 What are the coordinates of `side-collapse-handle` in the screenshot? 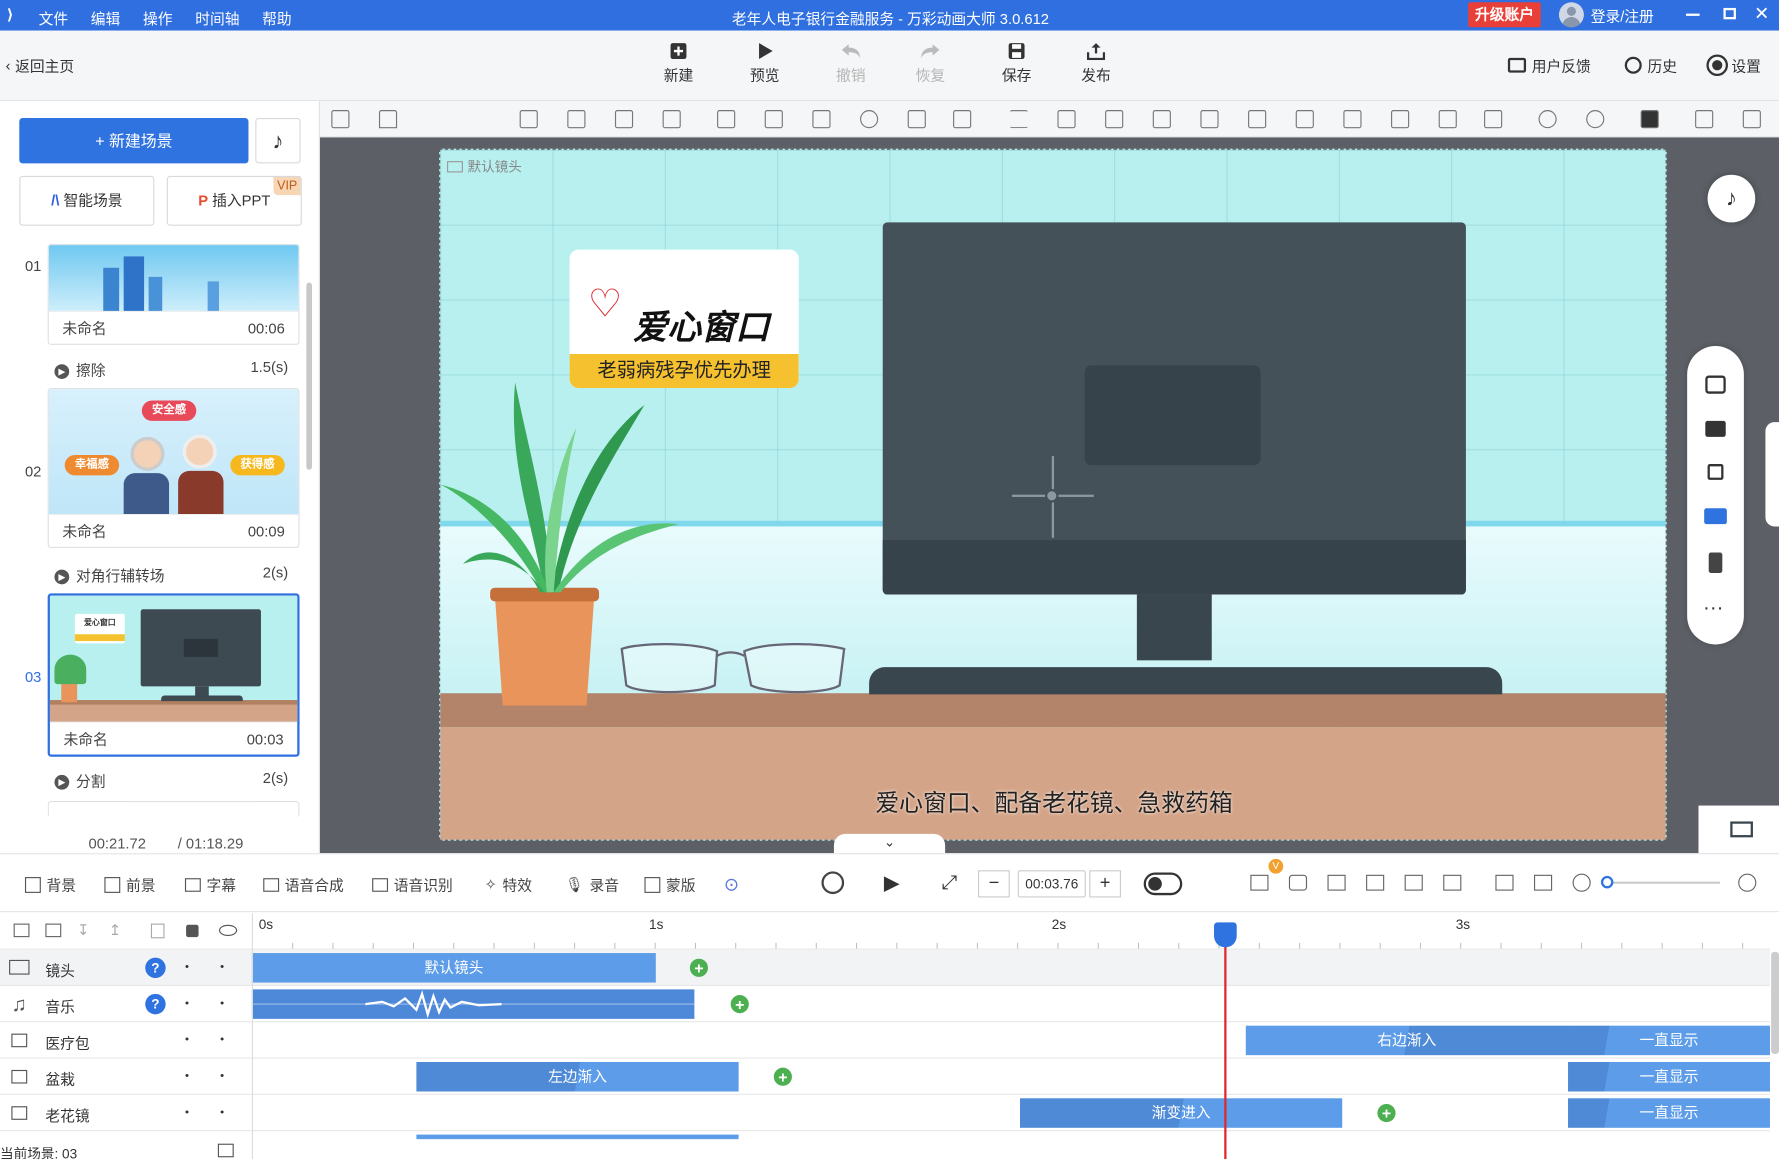 It's located at (1772, 474).